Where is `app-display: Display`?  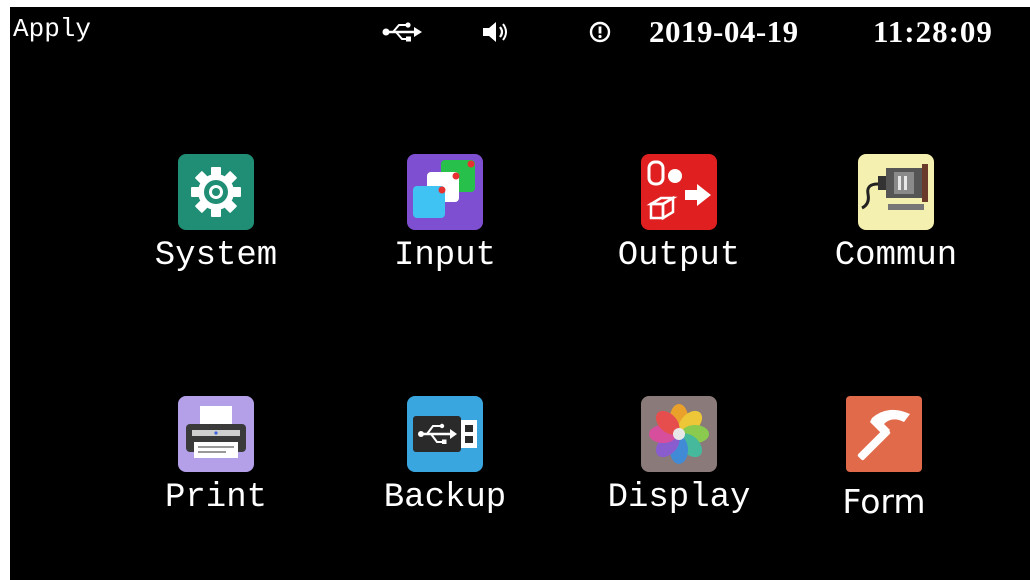
app-display: Display is located at coordinates (679, 466).